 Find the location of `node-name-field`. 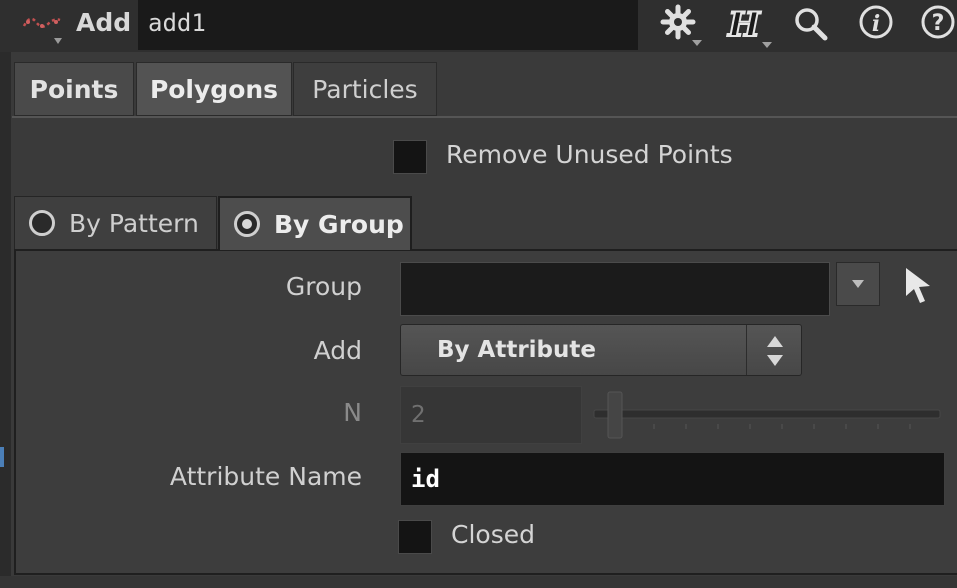

node-name-field is located at coordinates (388, 25).